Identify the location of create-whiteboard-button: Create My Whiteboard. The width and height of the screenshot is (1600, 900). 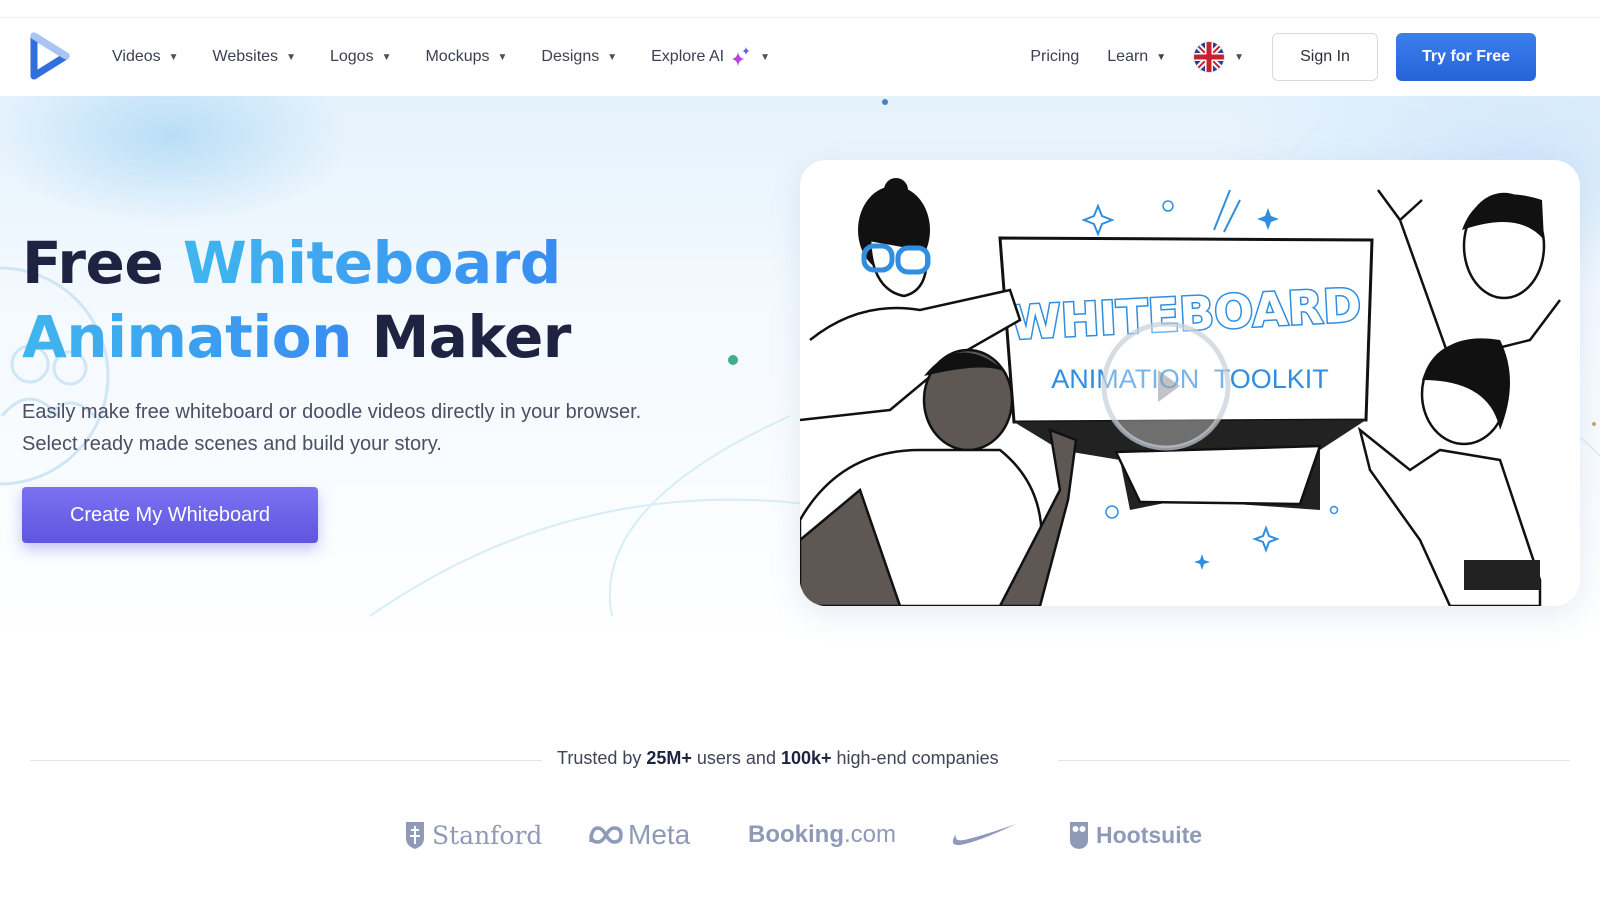
(170, 515).